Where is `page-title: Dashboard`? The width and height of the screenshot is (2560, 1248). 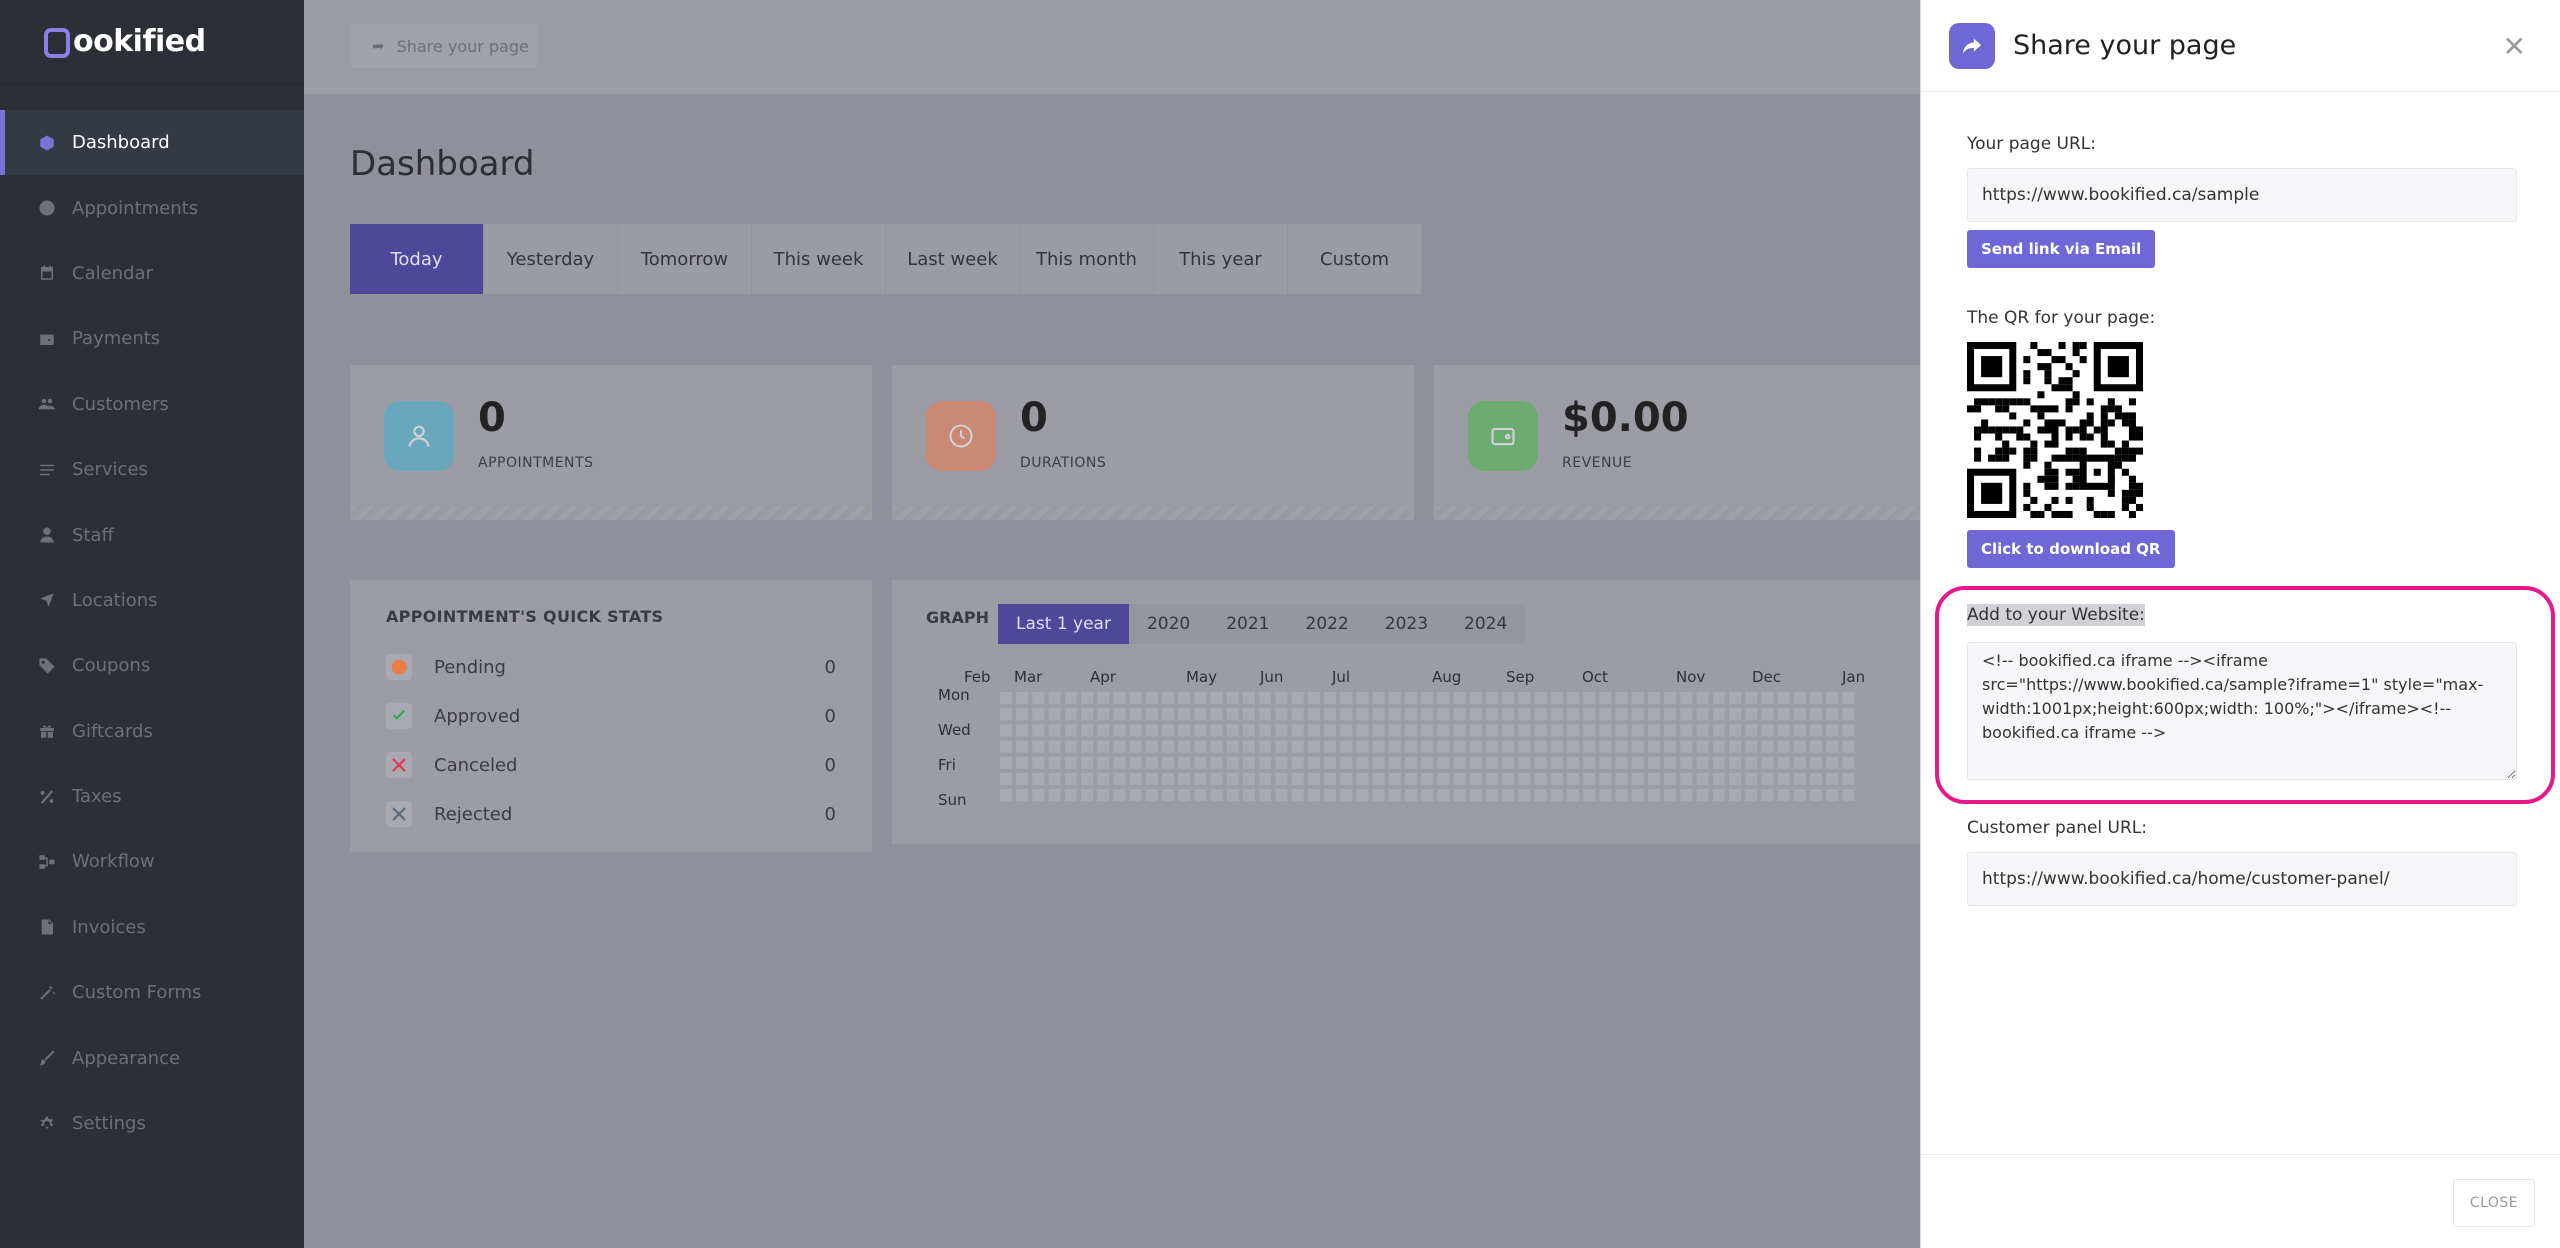 page-title: Dashboard is located at coordinates (442, 164).